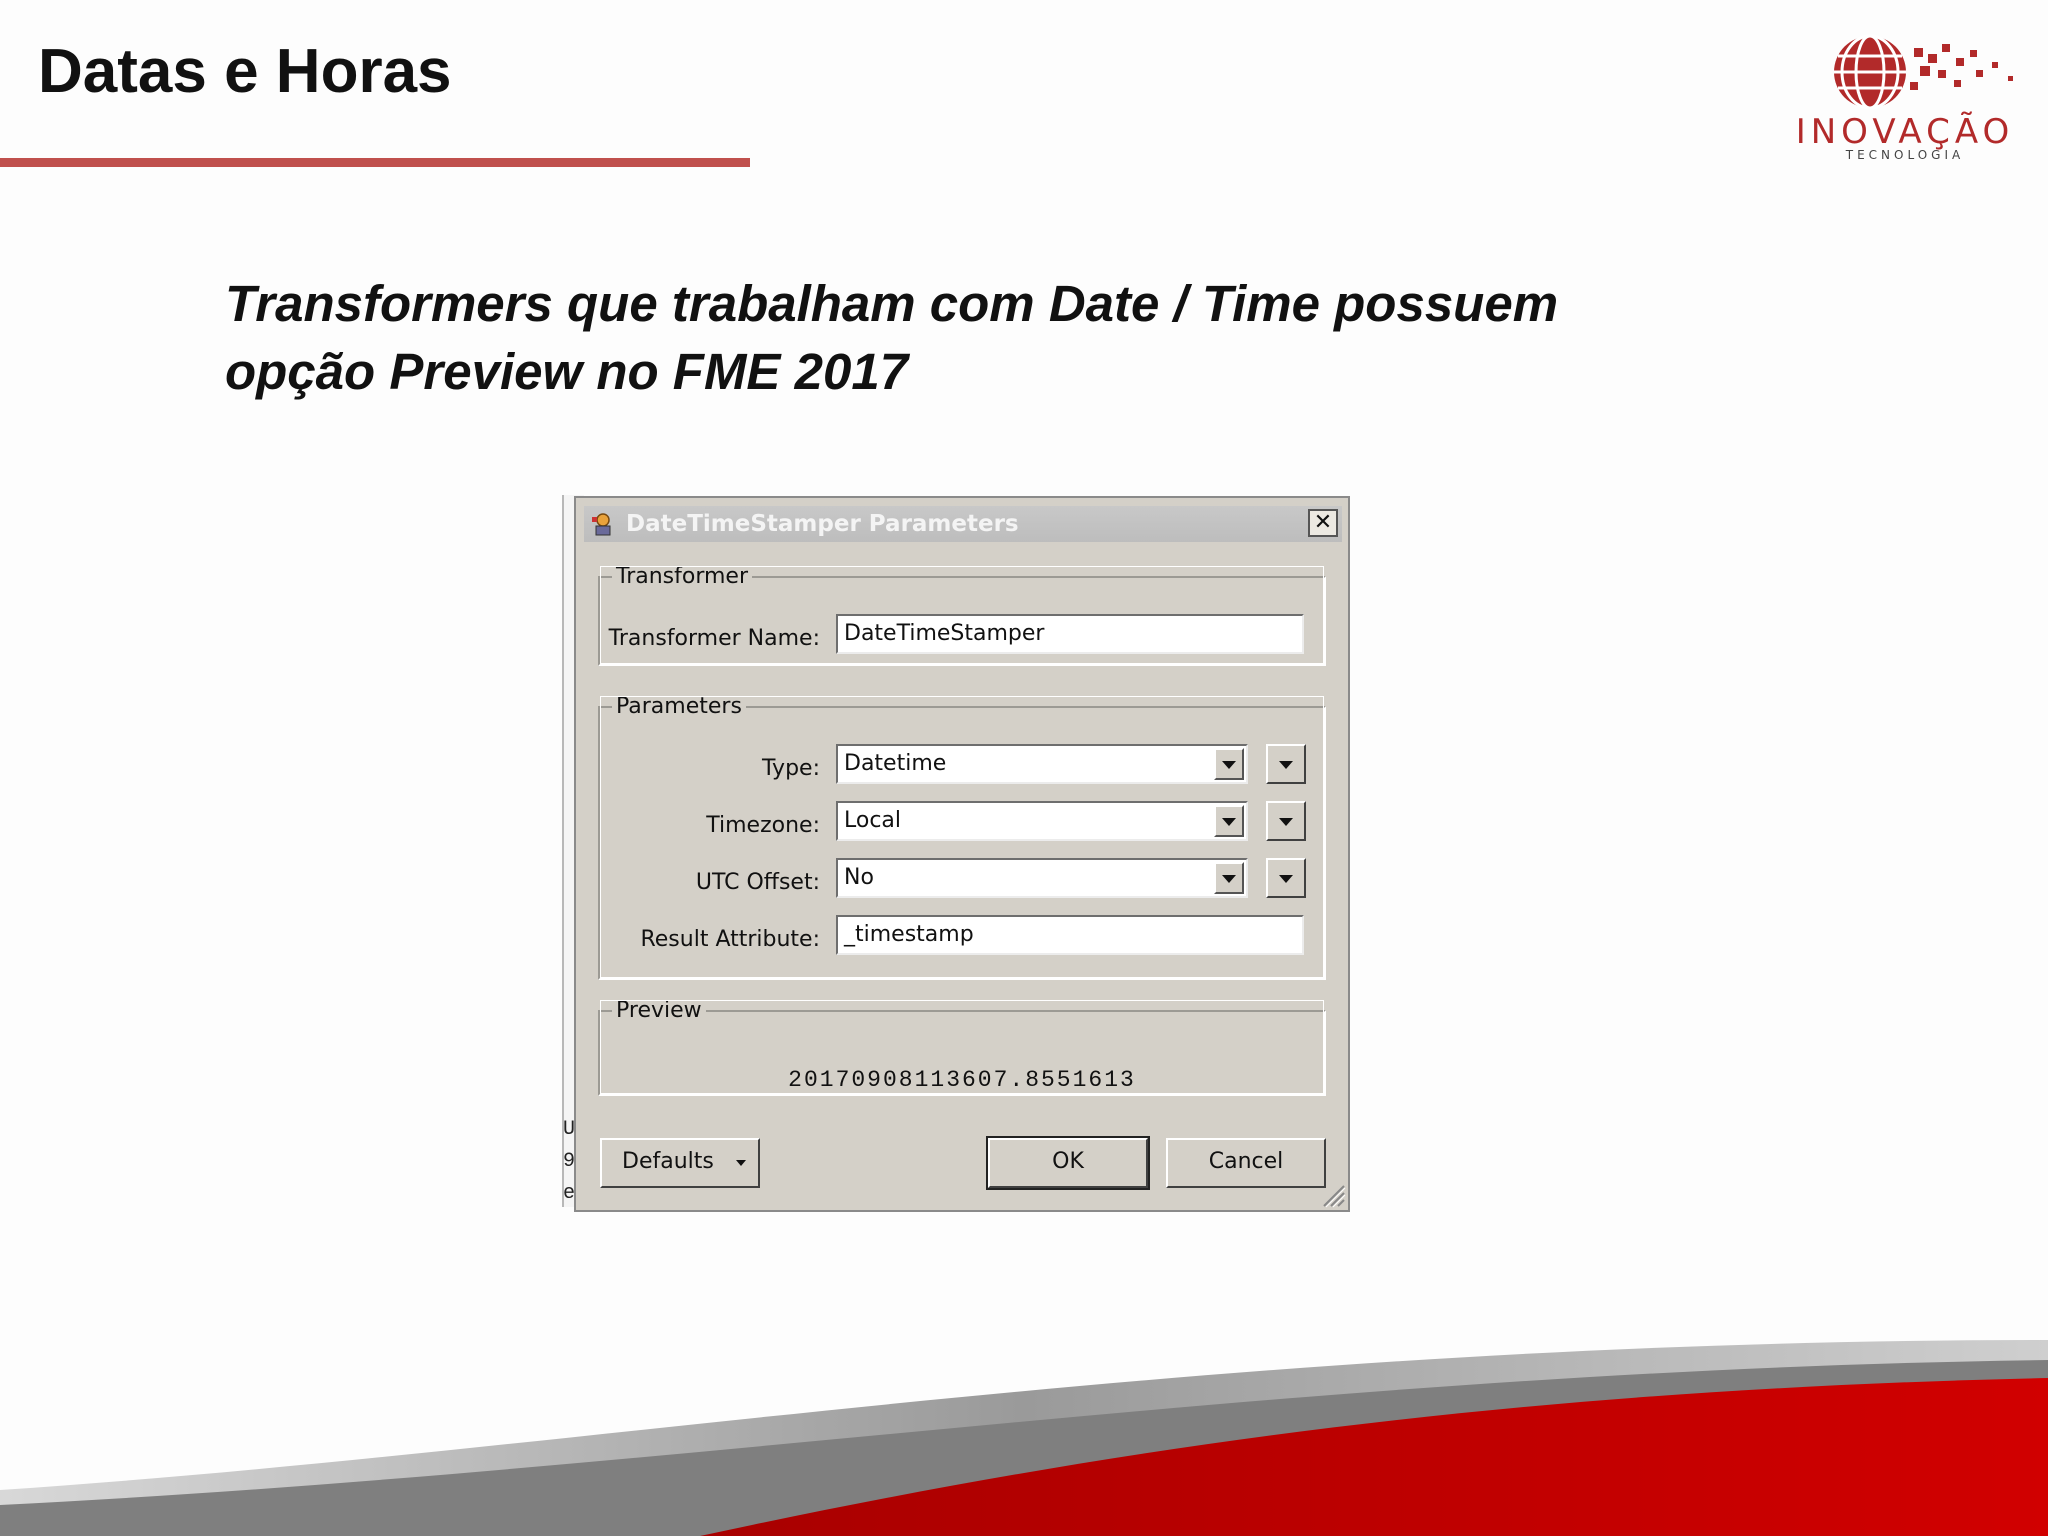 This screenshot has height=1536, width=2048. I want to click on ok-button-label: OK, so click(1068, 1161).